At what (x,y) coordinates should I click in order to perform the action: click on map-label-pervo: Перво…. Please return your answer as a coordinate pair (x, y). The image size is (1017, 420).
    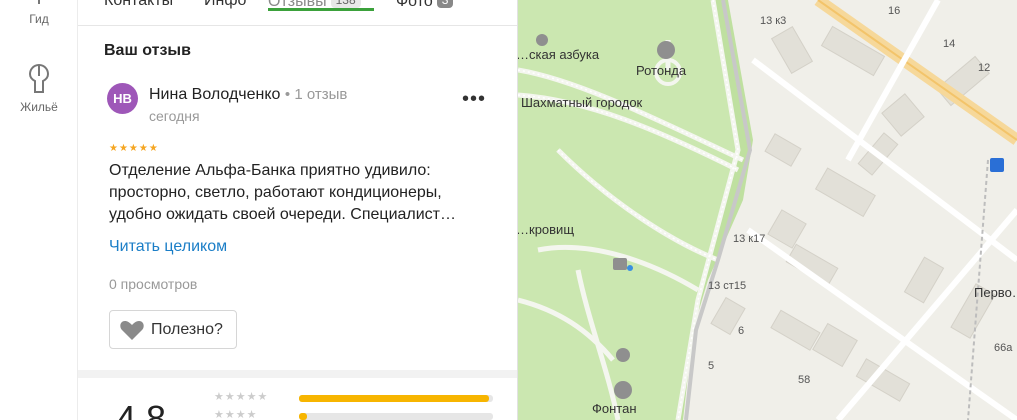
    Looking at the image, I should click on (995, 292).